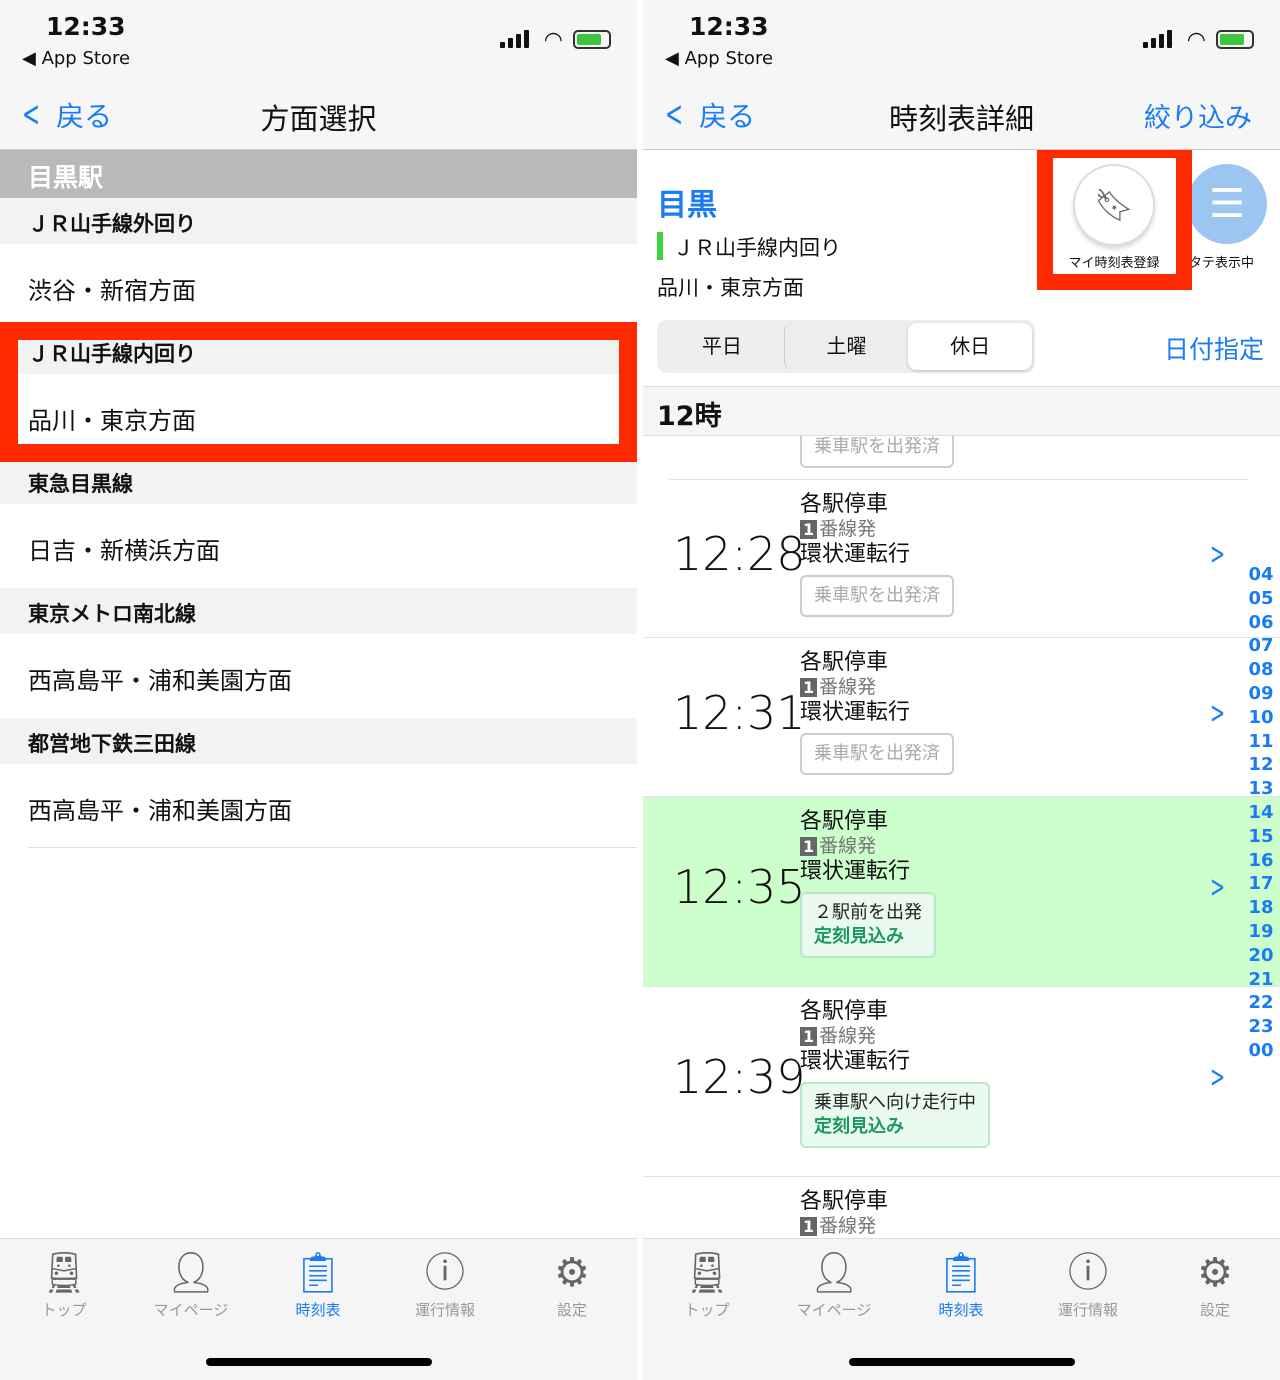 The height and width of the screenshot is (1380, 1280). Describe the element at coordinates (1222, 263) in the screenshot. I see `vertical-view-label: タテ表示中` at that location.